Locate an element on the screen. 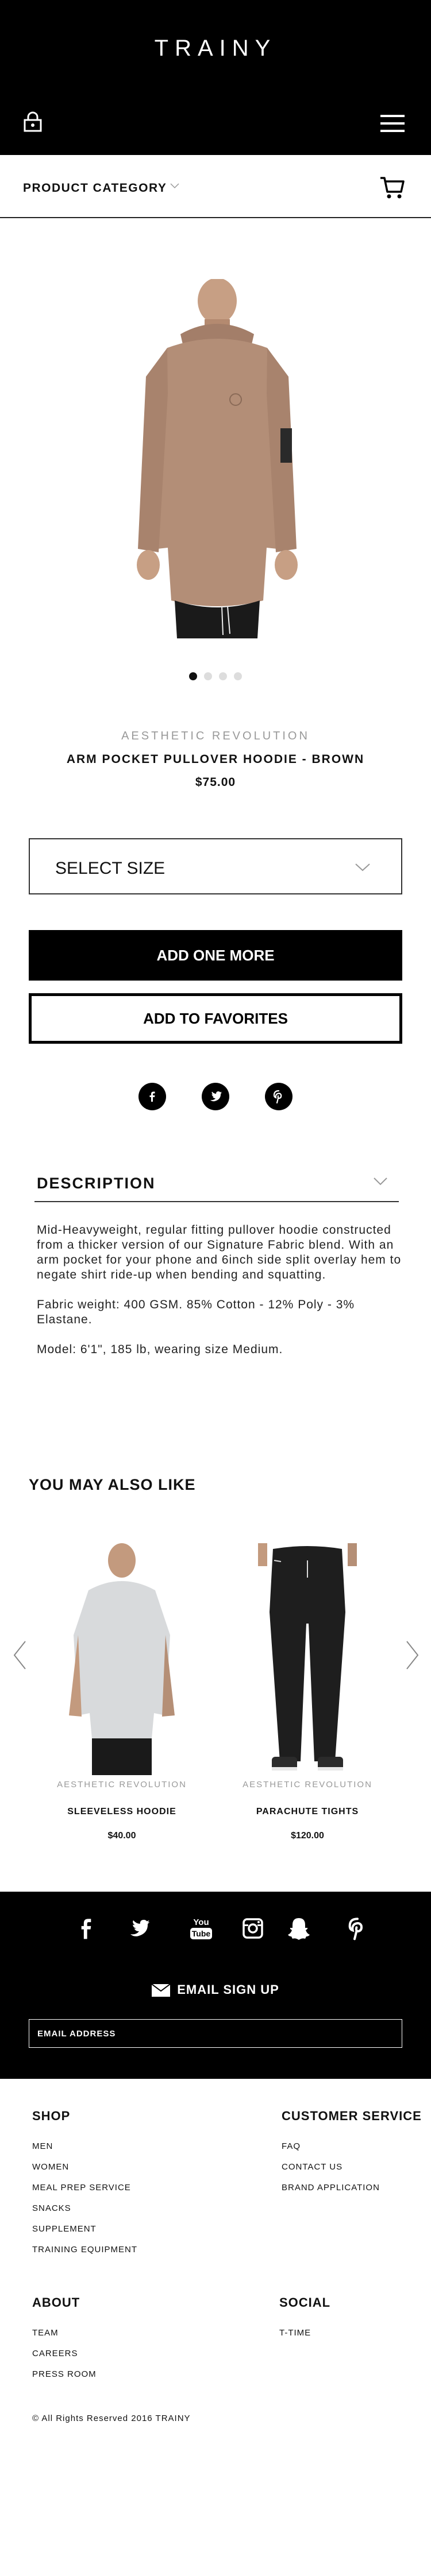  hamburger-menu-icon is located at coordinates (392, 123).